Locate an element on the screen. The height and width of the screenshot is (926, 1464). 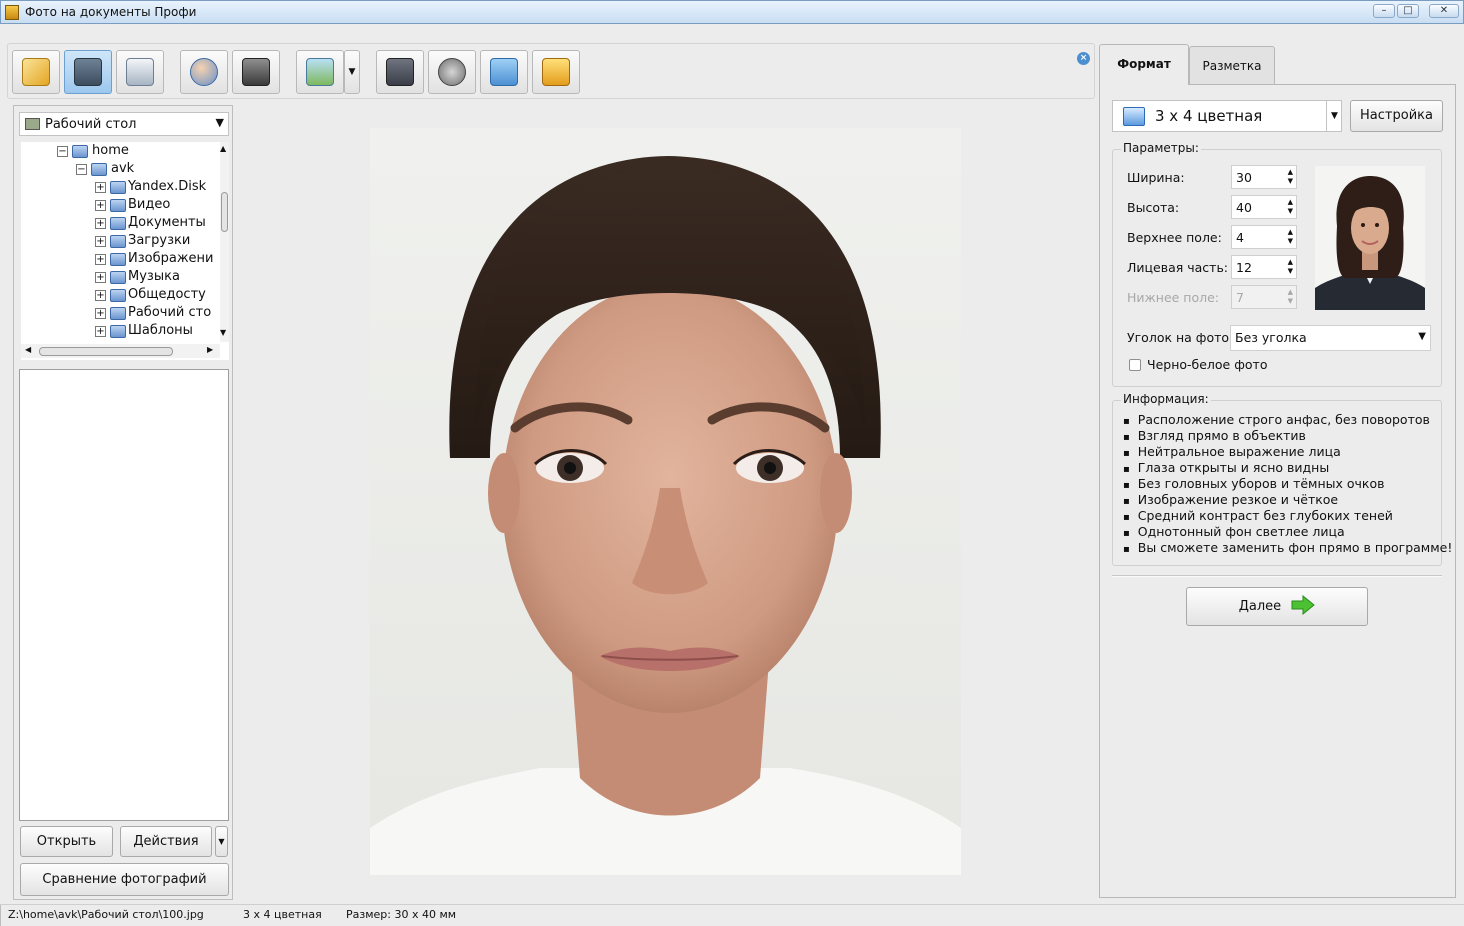
tree-label: Шаблоны is located at coordinates (160, 330).